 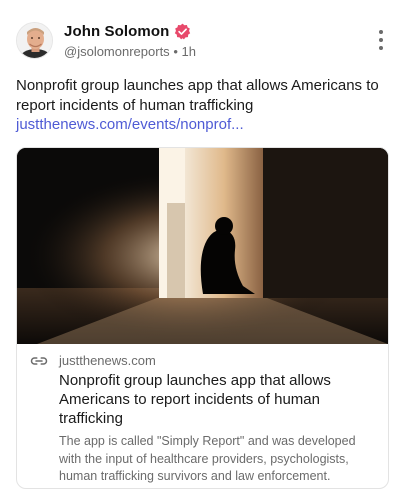 I want to click on card-domain: justthenews.com, so click(x=107, y=360).